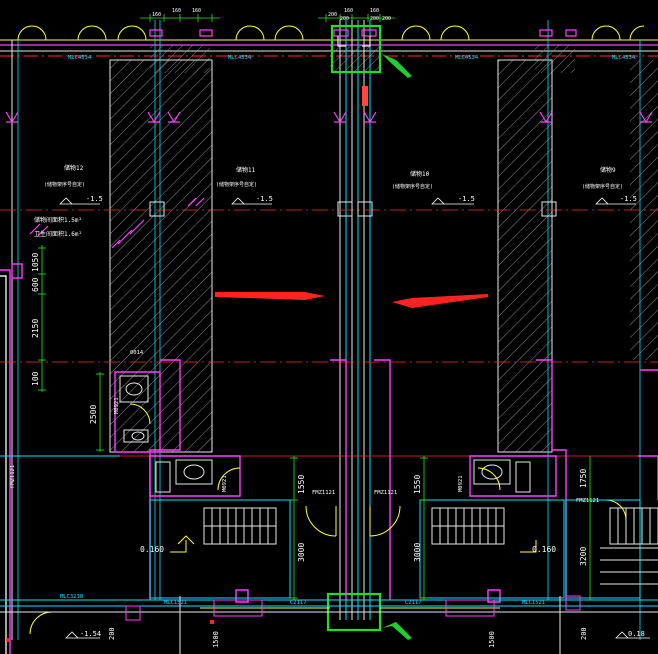 This screenshot has width=658, height=654. I want to click on green-arrow-top, so click(397, 66).